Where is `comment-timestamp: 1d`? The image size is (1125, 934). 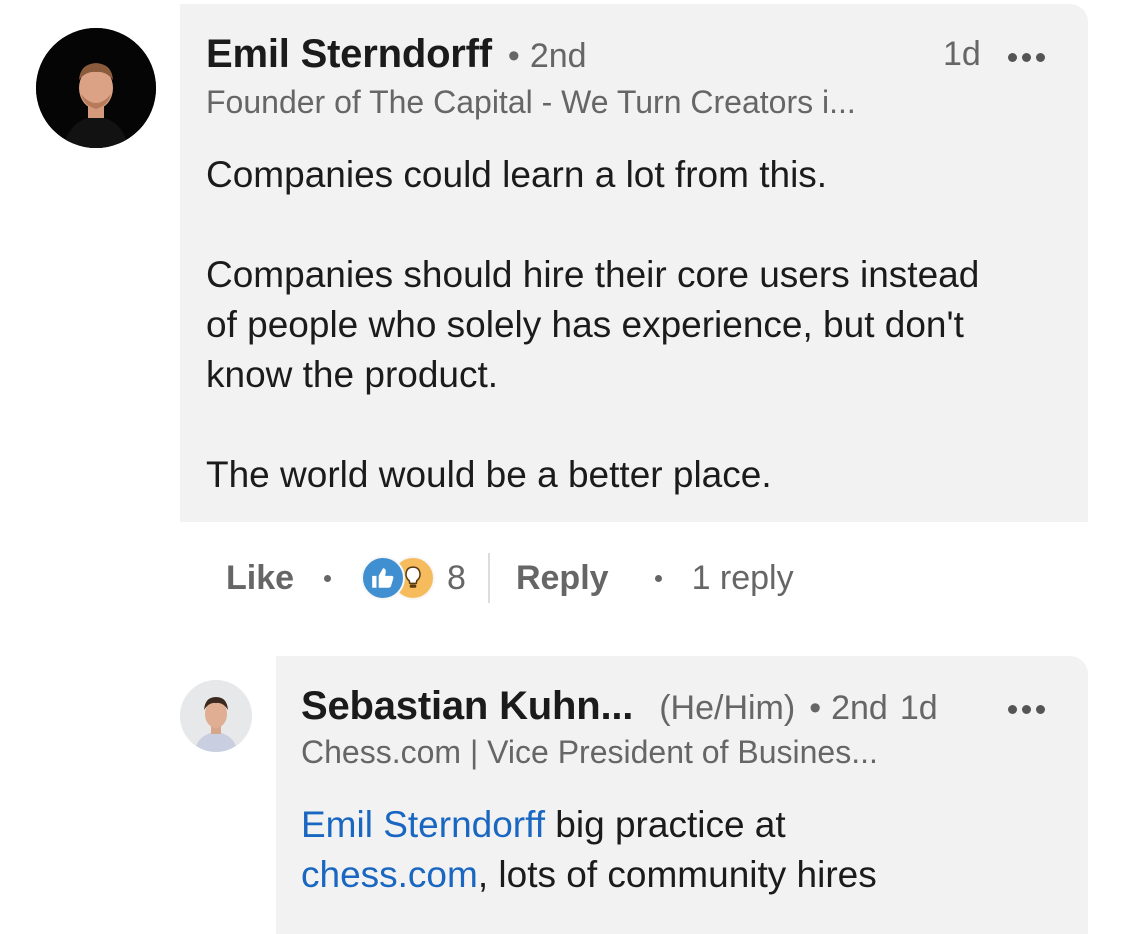 comment-timestamp: 1d is located at coordinates (962, 54).